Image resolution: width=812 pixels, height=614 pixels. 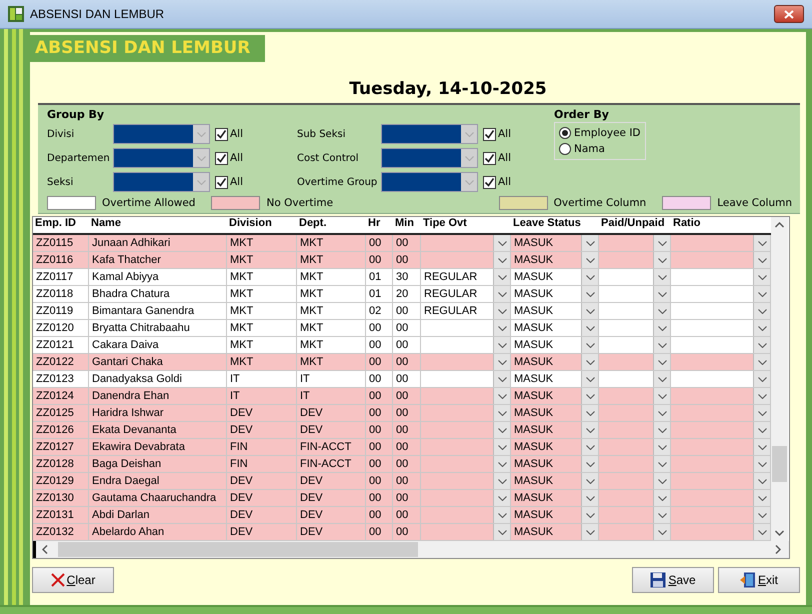 I want to click on scroll-down-icon, so click(x=779, y=533).